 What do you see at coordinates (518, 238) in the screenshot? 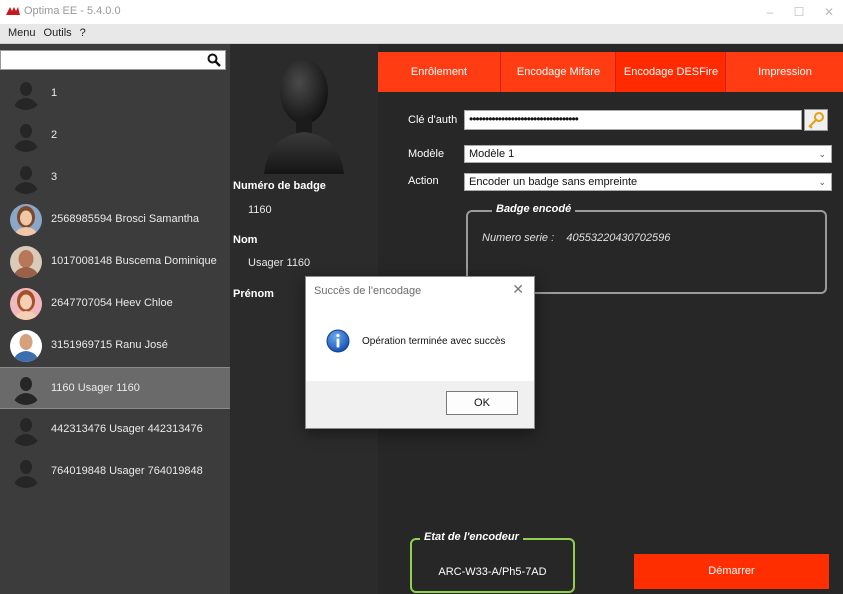
I see `serial-number-label: Numero serie :` at bounding box center [518, 238].